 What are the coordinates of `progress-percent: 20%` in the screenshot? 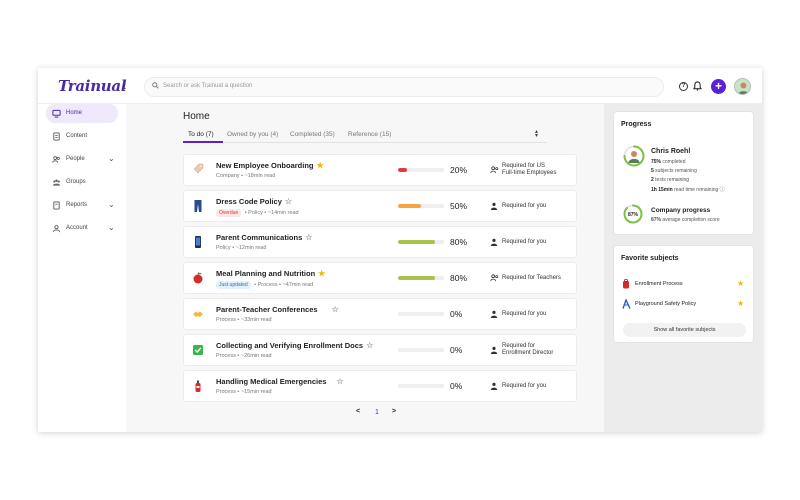 It's located at (459, 170).